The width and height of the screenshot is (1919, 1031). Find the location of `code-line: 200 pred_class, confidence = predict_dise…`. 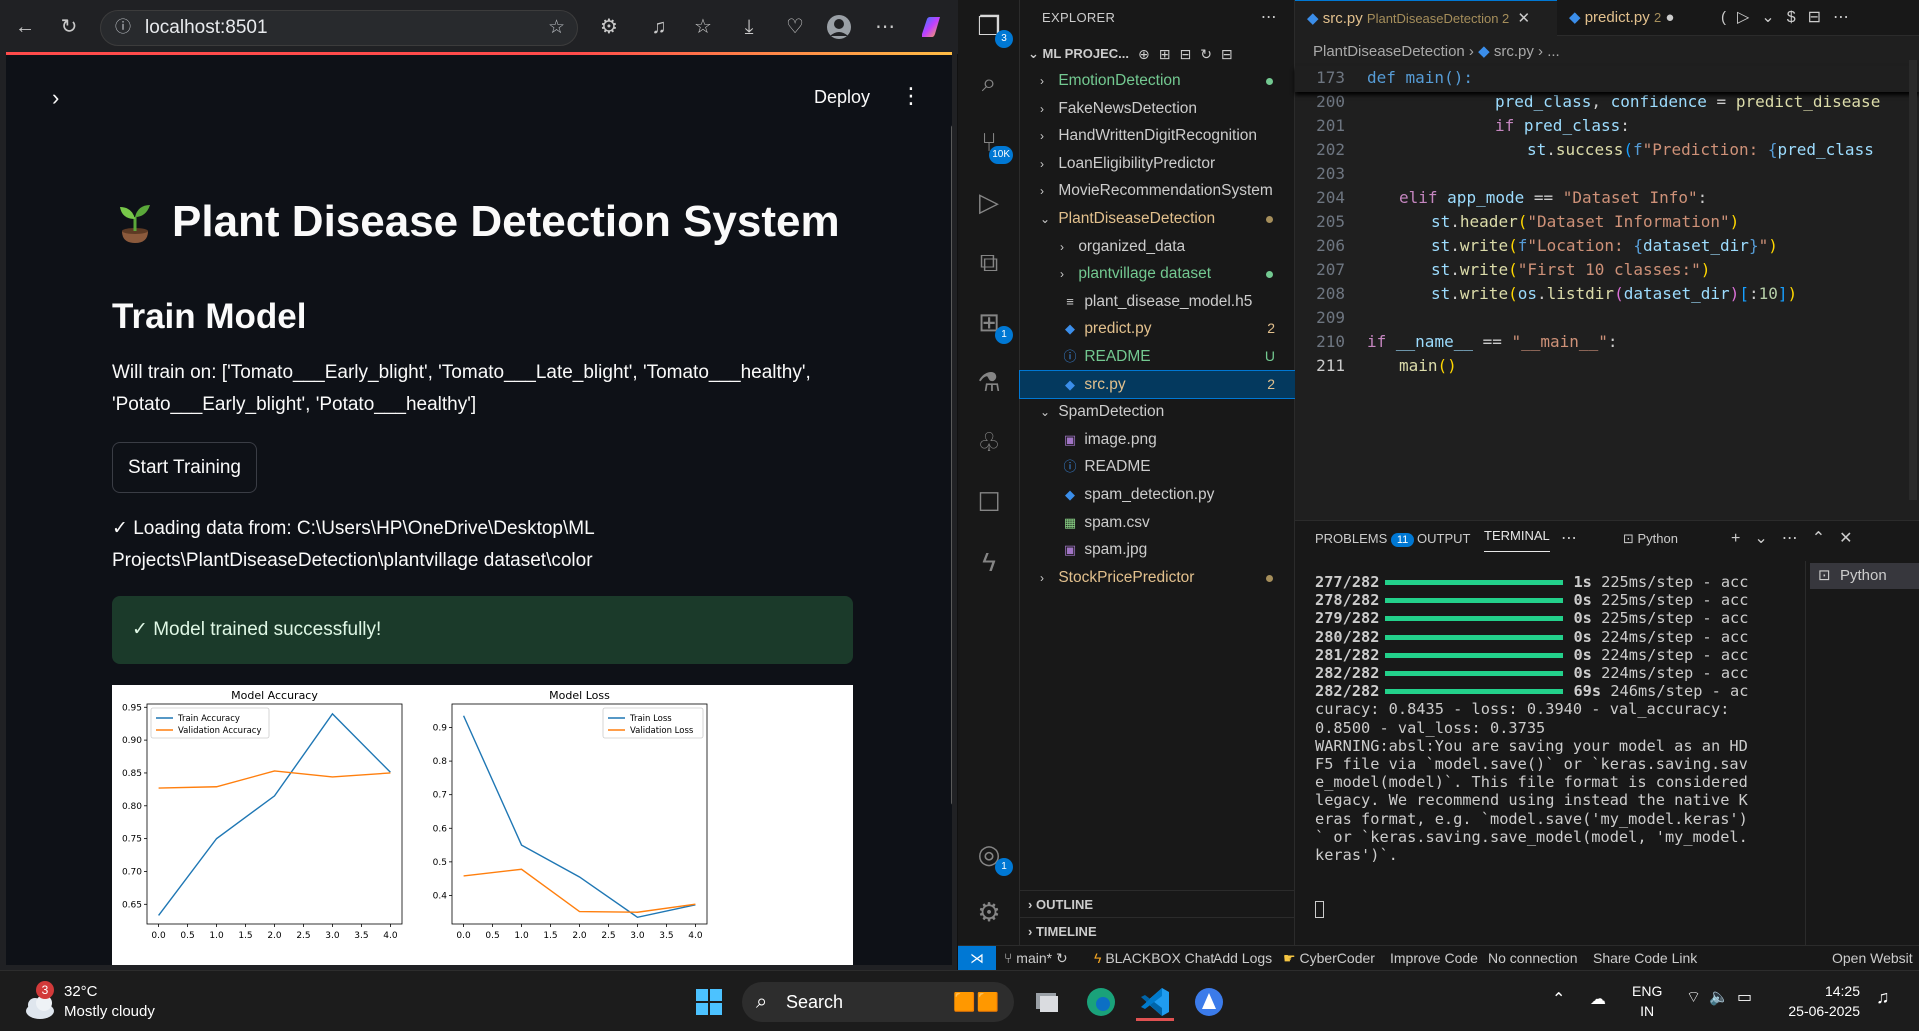

code-line: 200 pred_class, confidence = predict_dise… is located at coordinates (1607, 102).